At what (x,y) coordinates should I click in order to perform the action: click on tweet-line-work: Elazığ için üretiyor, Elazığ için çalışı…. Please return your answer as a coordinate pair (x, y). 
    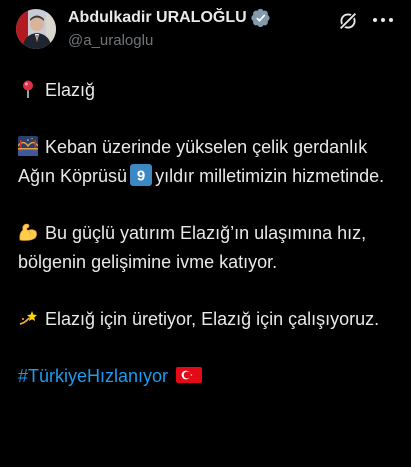
    Looking at the image, I should click on (211, 319).